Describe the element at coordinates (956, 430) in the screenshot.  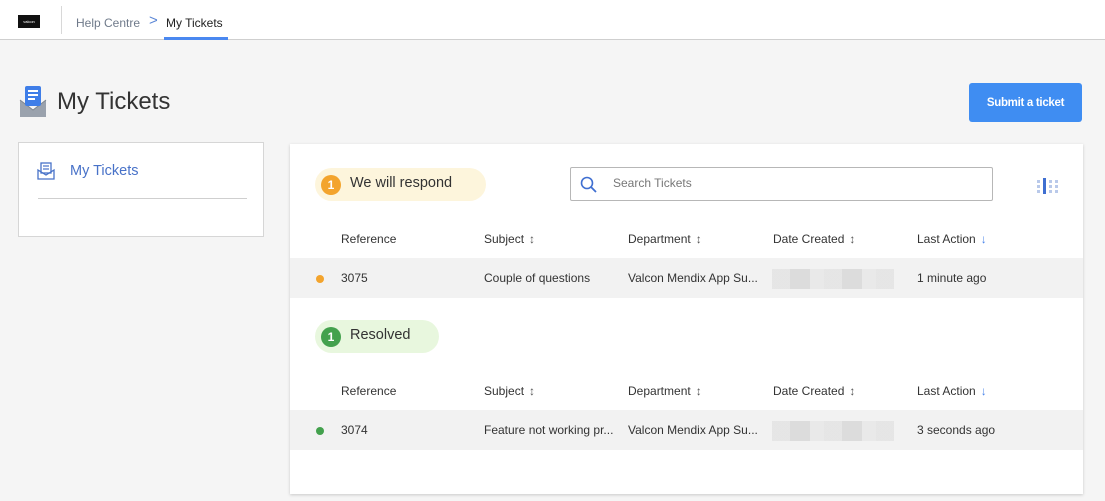
I see `ticket-last-action: 3 seconds ago` at that location.